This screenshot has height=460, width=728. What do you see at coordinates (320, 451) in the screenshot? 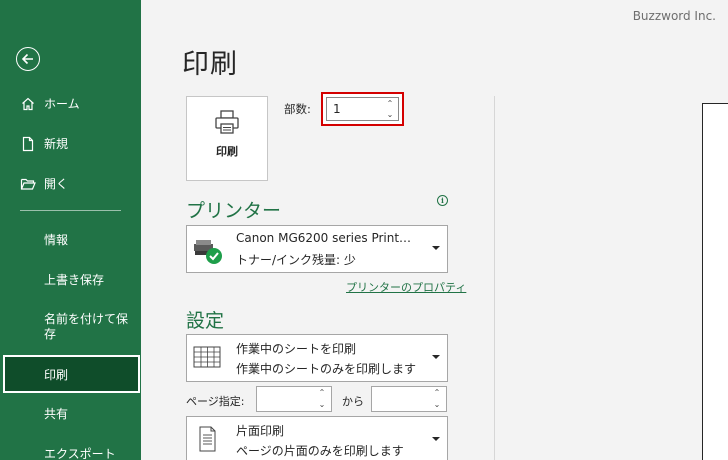
I see `sides-desc: ページの片面のみを印刷します` at bounding box center [320, 451].